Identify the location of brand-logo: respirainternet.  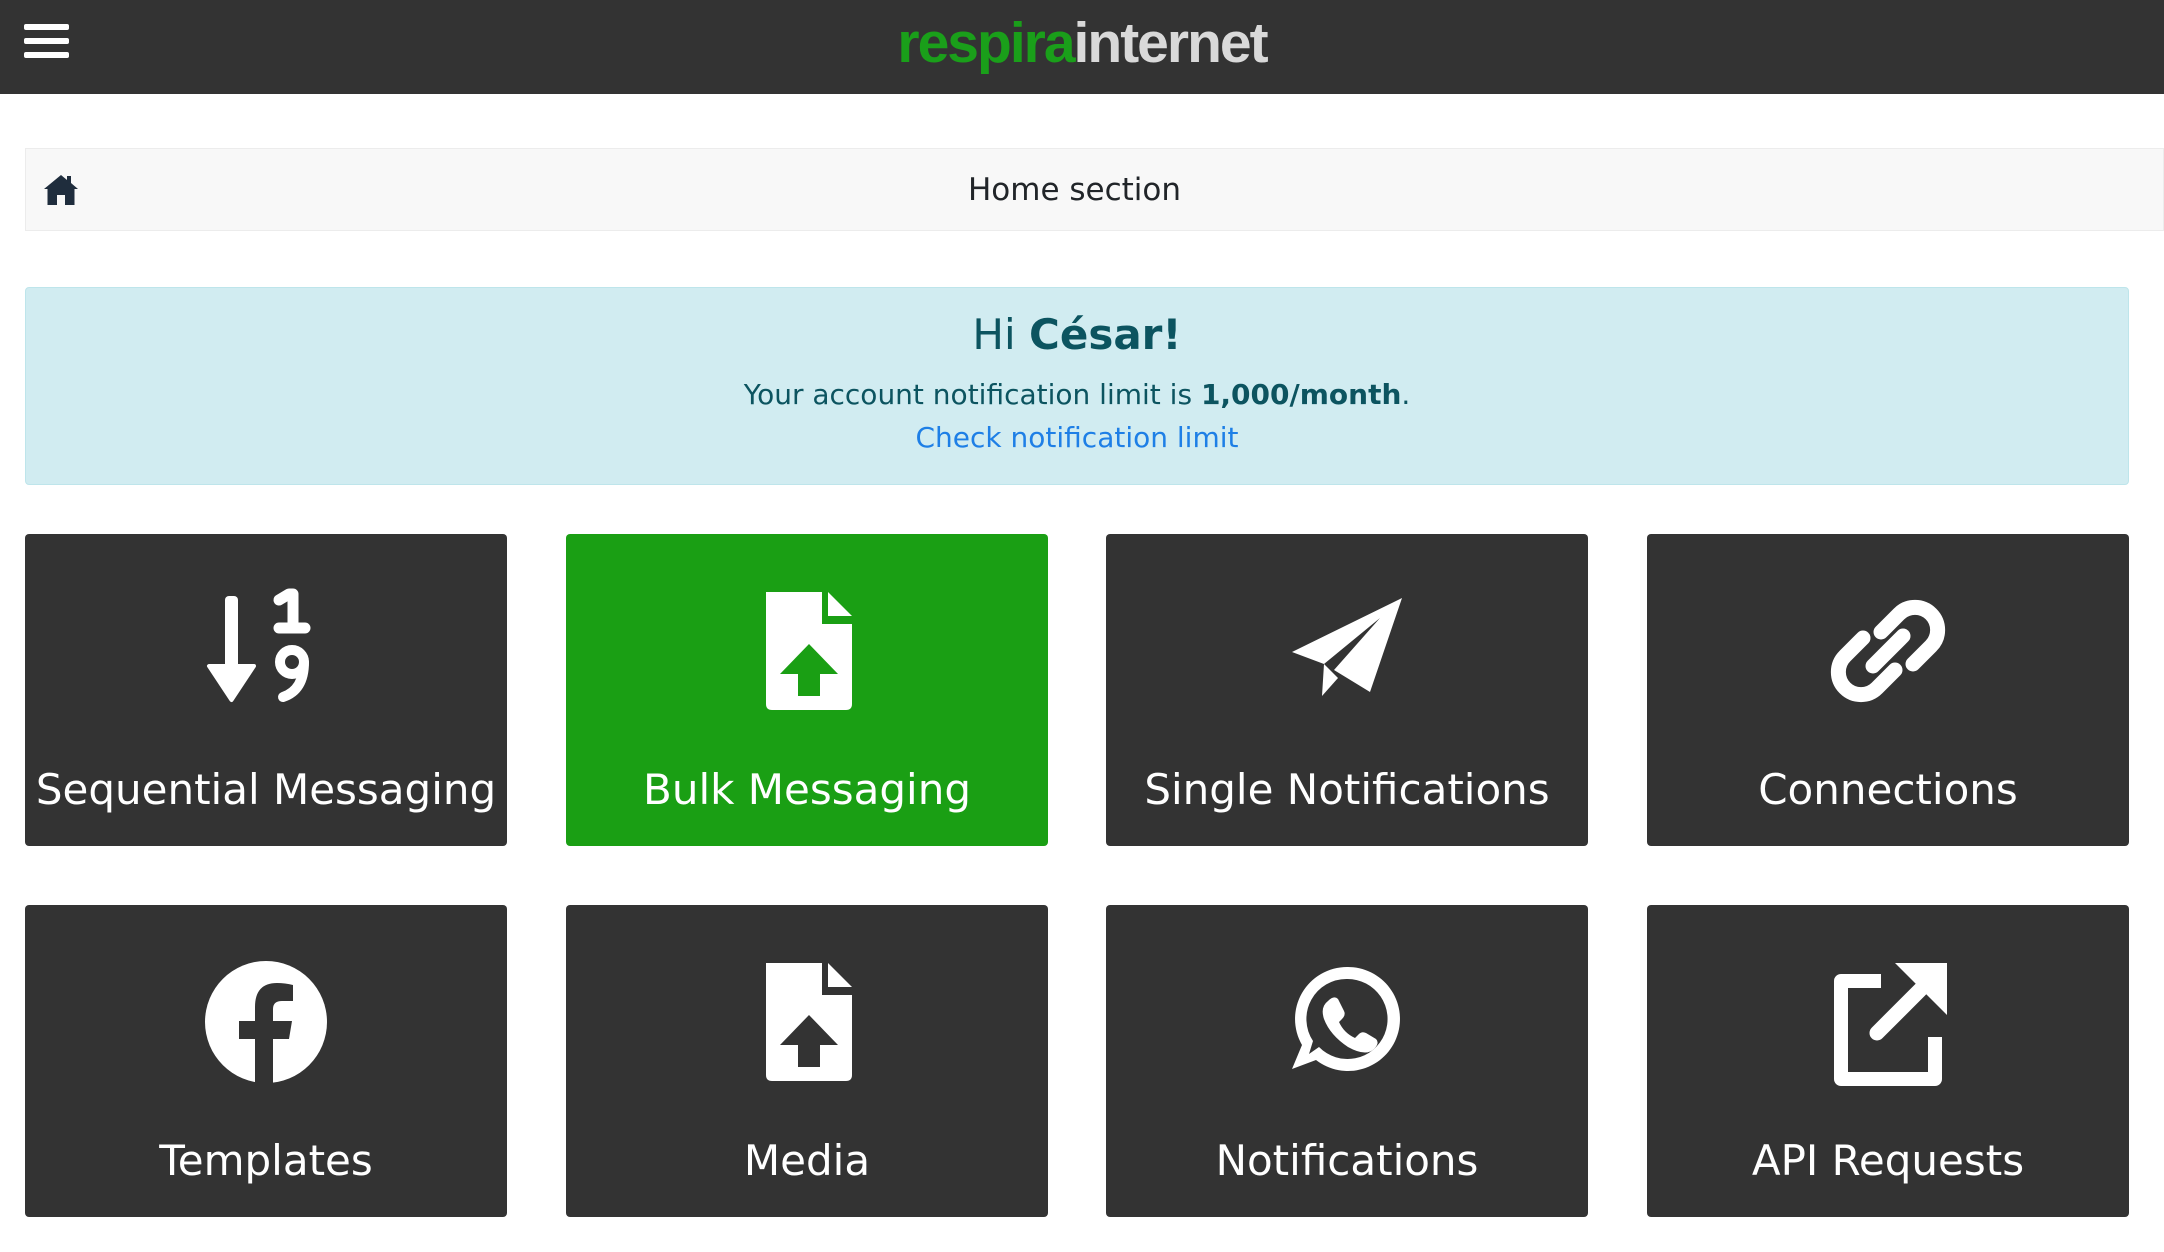
(1082, 47).